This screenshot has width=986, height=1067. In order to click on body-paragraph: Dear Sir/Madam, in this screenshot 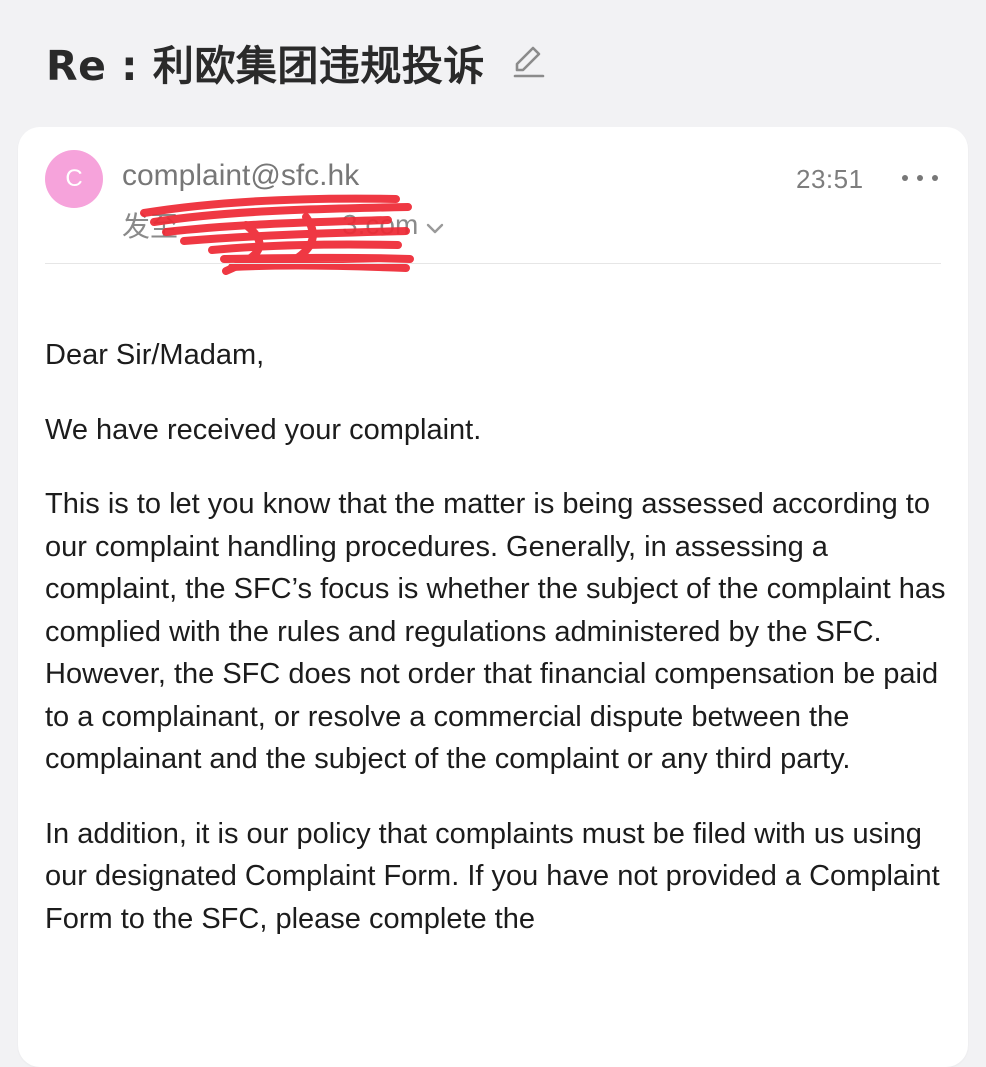, I will do `click(155, 355)`.